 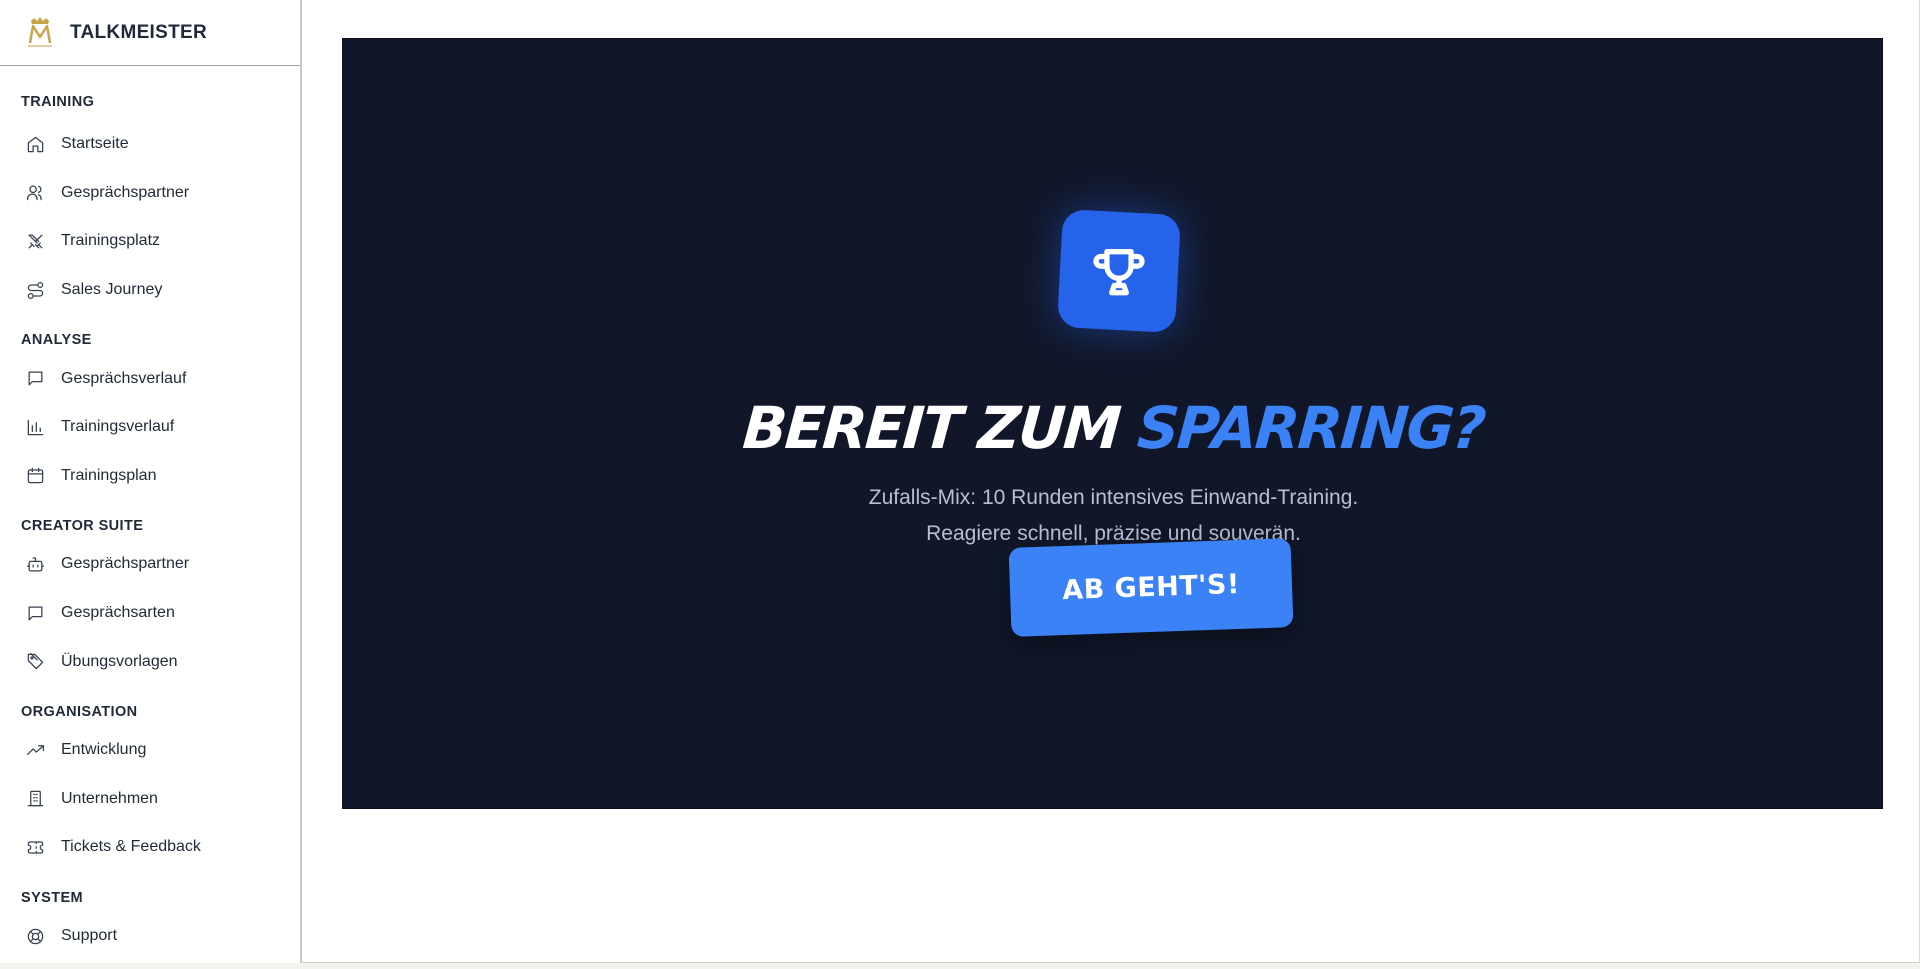 I want to click on section-title-analyse: ANALYSE, so click(x=56, y=340).